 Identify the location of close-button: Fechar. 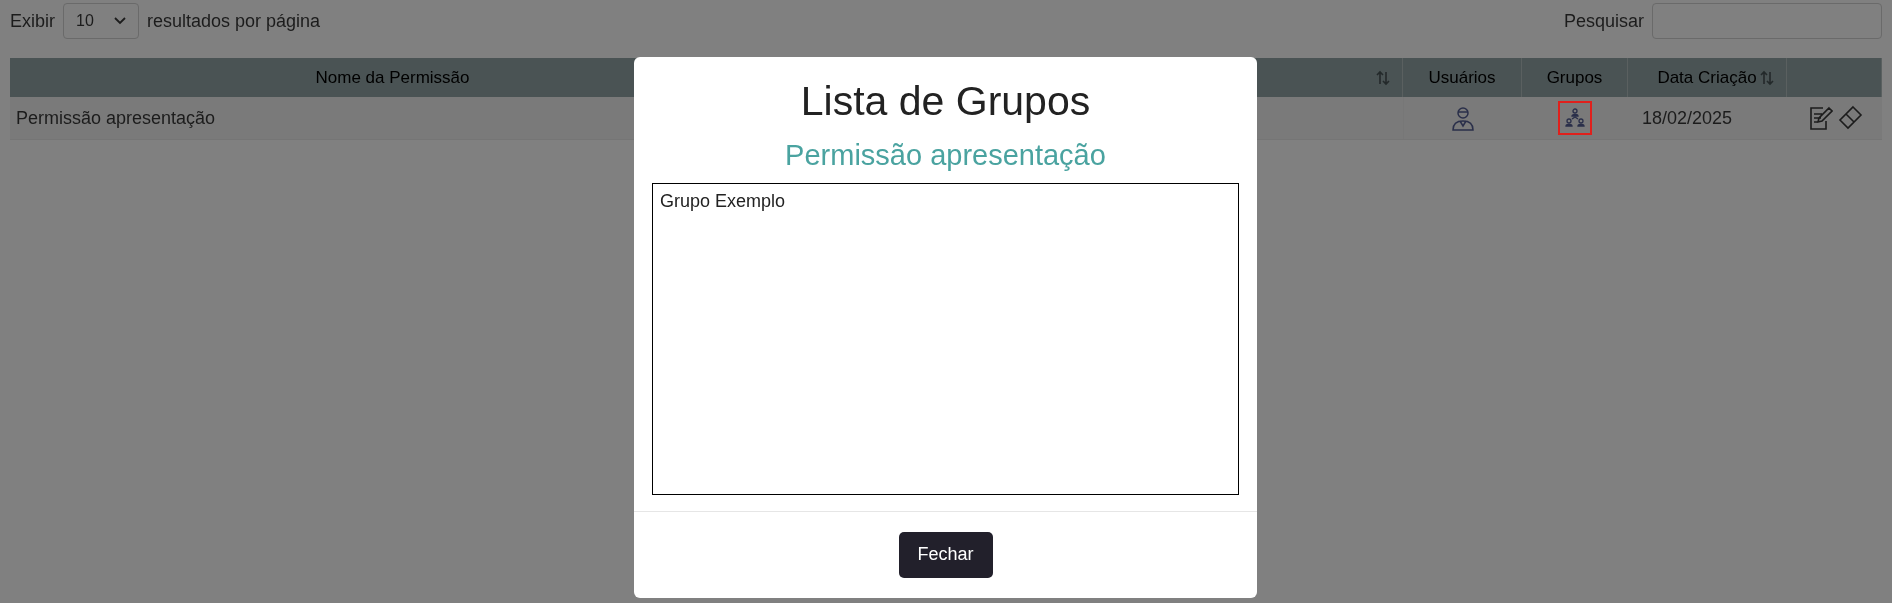
(945, 555).